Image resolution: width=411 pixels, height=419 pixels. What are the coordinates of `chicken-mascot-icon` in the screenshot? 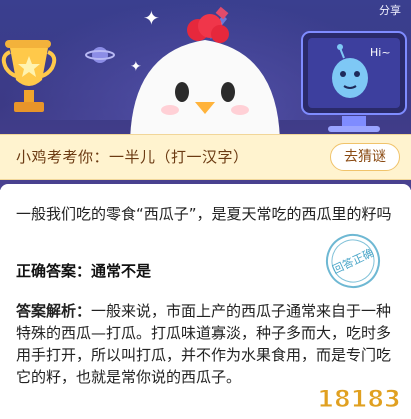 It's located at (205, 83).